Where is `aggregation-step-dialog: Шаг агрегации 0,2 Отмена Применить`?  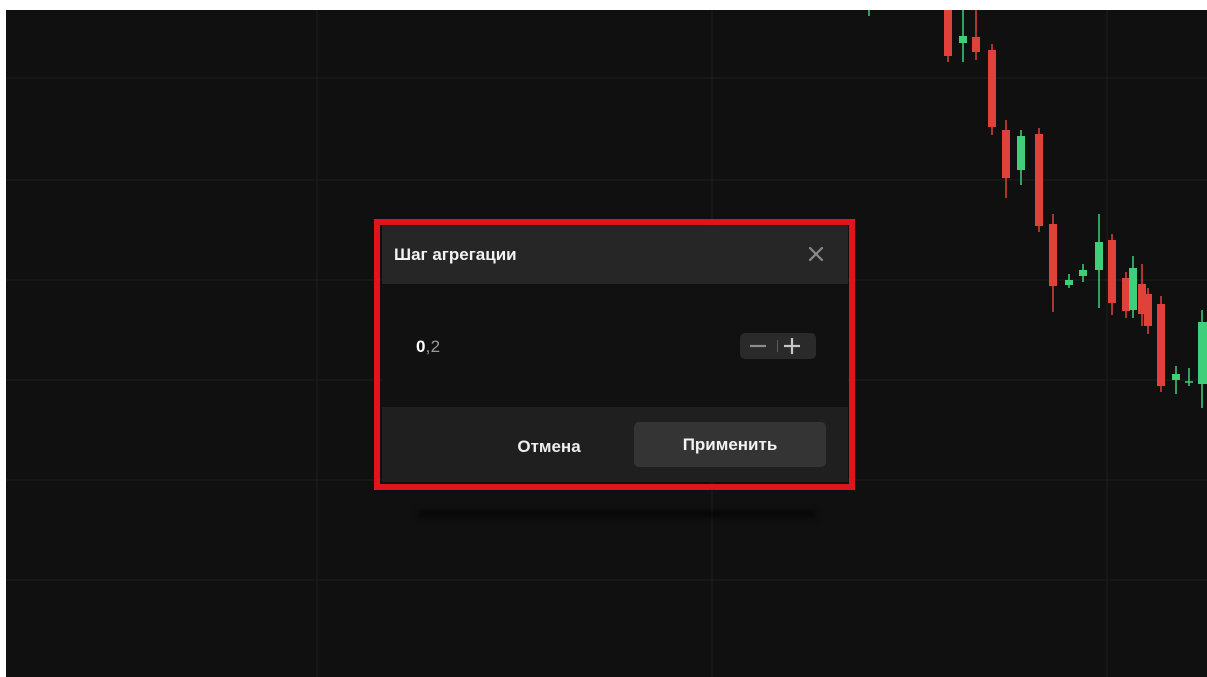
aggregation-step-dialog: Шаг агрегации 0,2 Отмена Применить is located at coordinates (615, 354).